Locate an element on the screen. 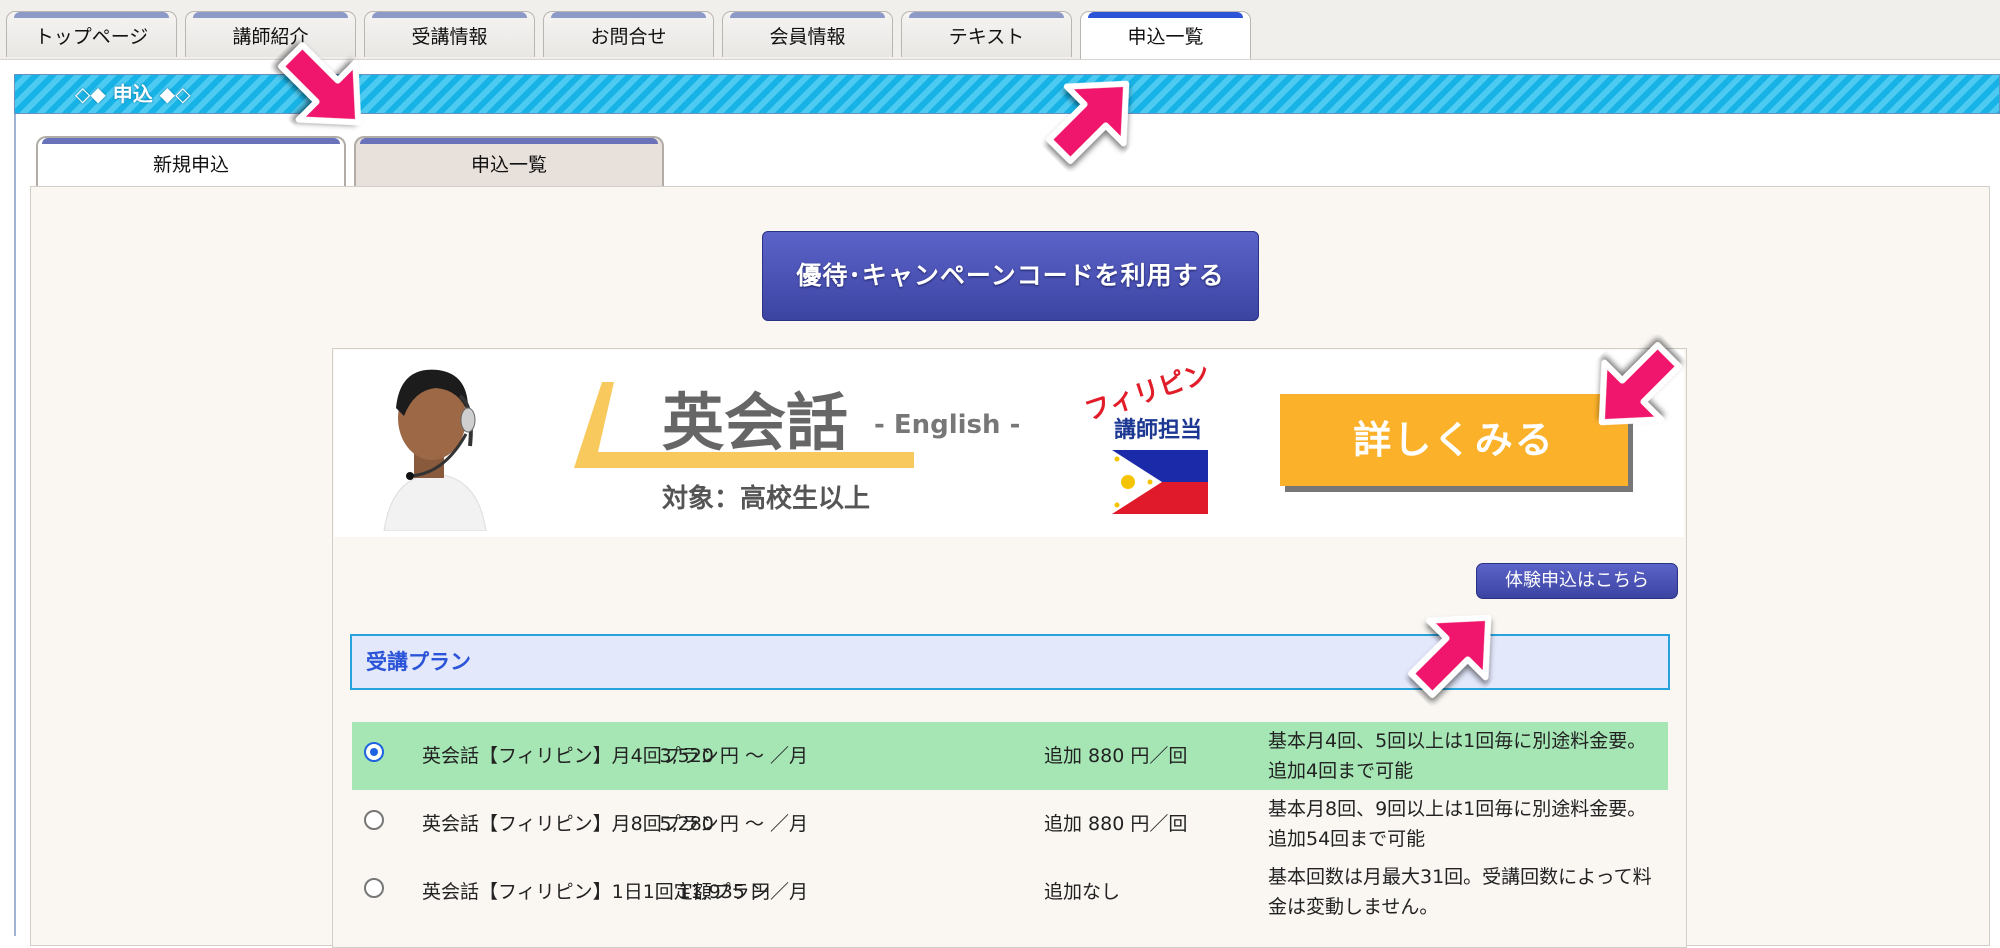  philippines-flag-icon is located at coordinates (1160, 482).